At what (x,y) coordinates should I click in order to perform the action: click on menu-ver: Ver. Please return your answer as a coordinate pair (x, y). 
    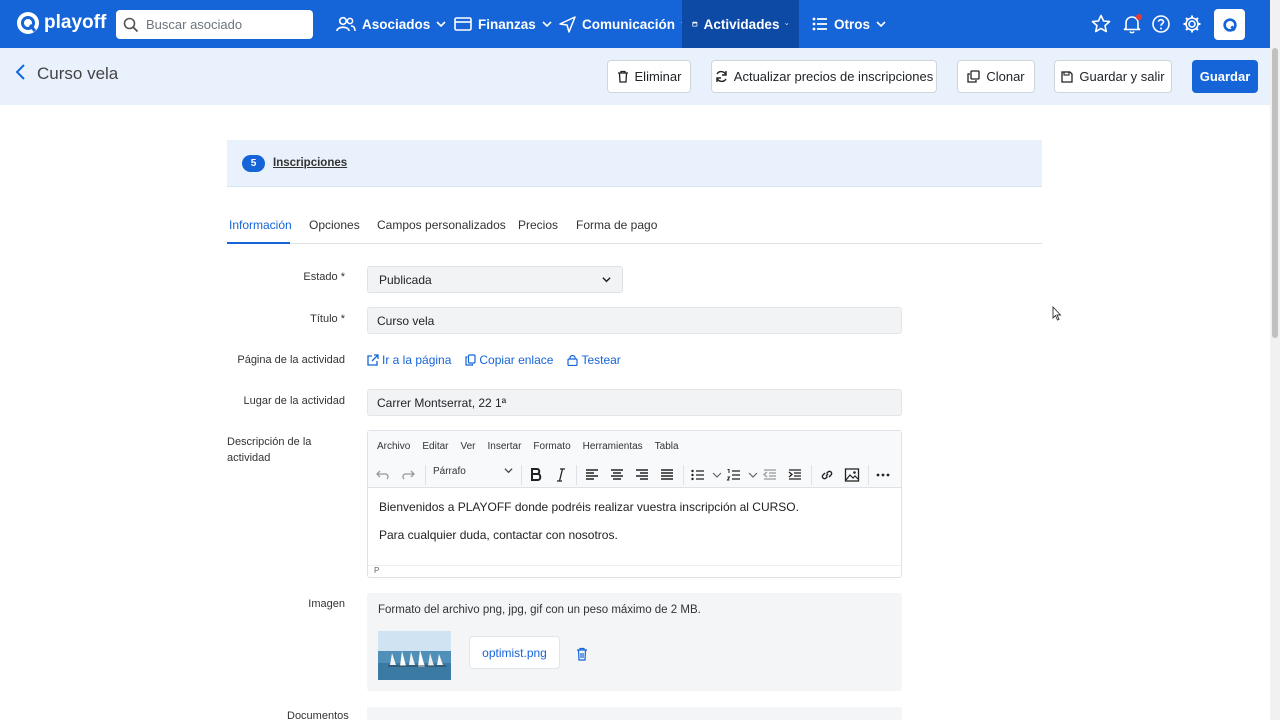
    Looking at the image, I should click on (467, 446).